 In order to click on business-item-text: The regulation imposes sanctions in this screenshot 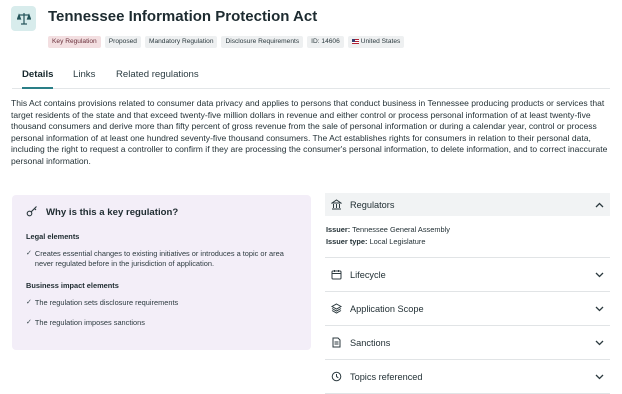, I will do `click(89, 322)`.